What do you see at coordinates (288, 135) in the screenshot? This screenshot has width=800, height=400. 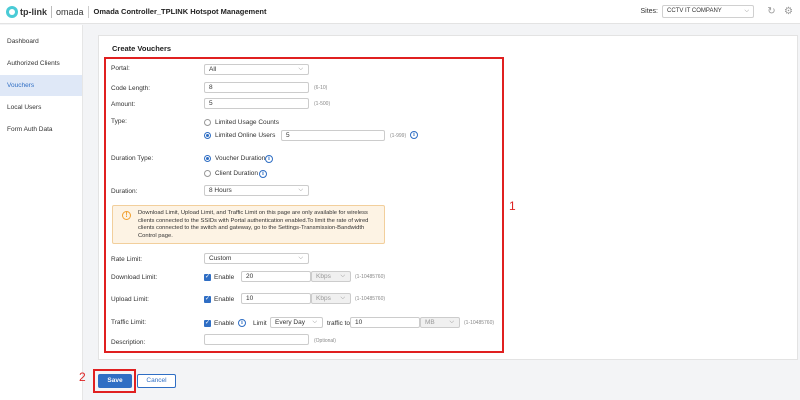 I see `online-users-value: 5` at bounding box center [288, 135].